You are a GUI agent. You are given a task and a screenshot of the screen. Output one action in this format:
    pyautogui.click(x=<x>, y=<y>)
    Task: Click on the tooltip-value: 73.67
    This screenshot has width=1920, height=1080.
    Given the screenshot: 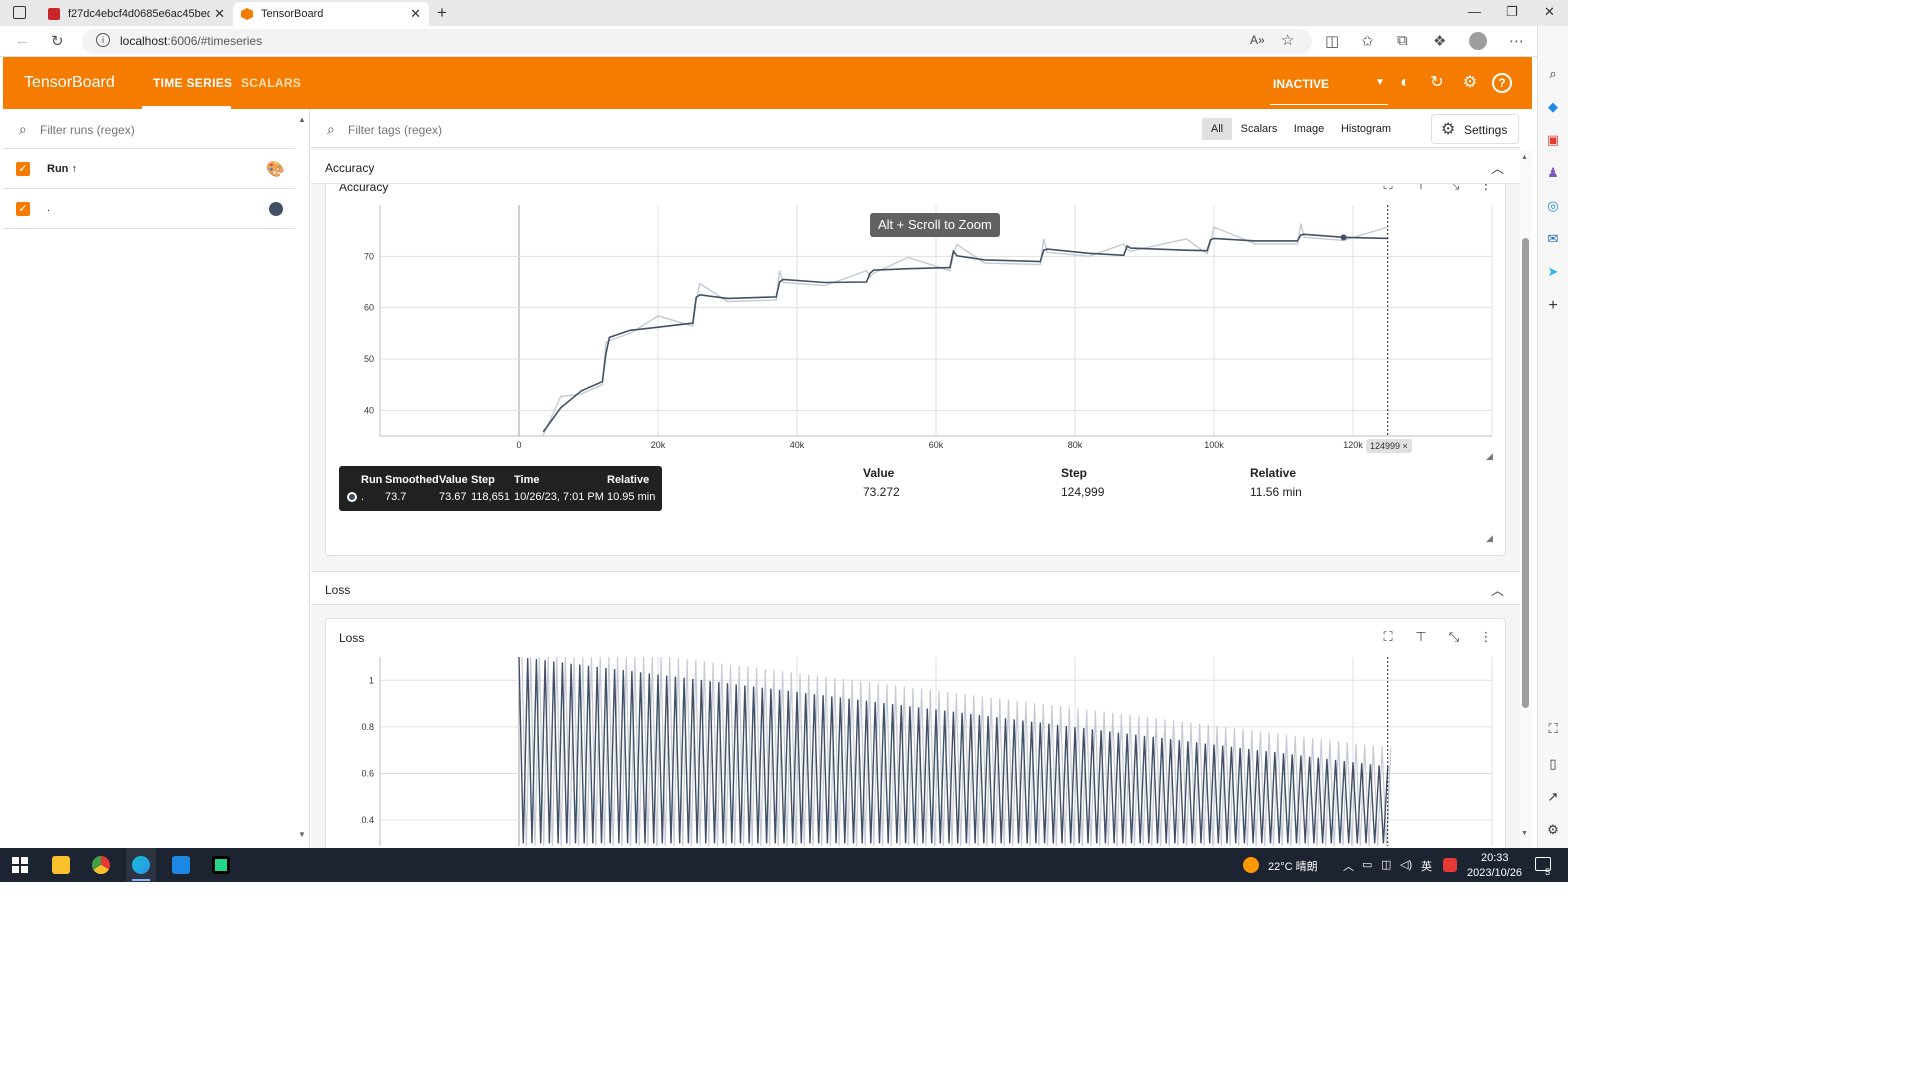 What is the action you would take?
    pyautogui.click(x=453, y=497)
    